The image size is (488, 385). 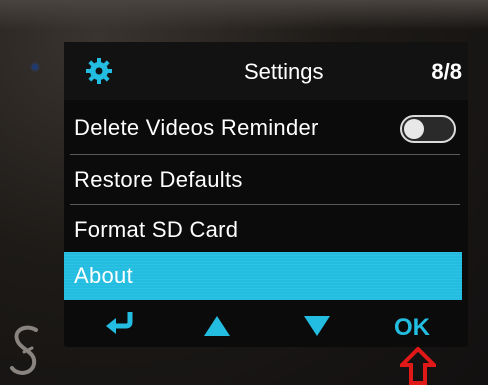 I want to click on status-led, so click(x=35, y=67).